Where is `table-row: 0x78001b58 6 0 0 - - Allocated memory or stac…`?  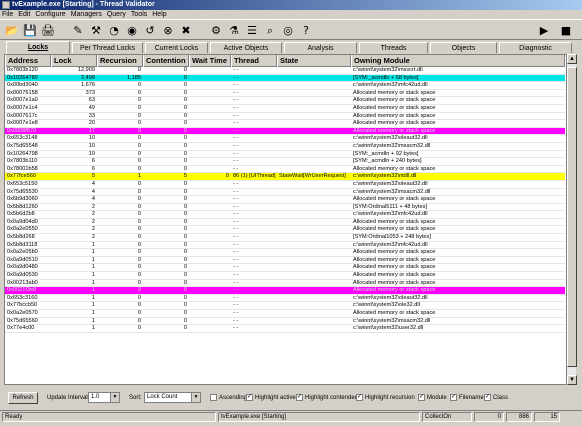
table-row: 0x78001b58 6 0 0 - - Allocated memory or stac… is located at coordinates (285, 170).